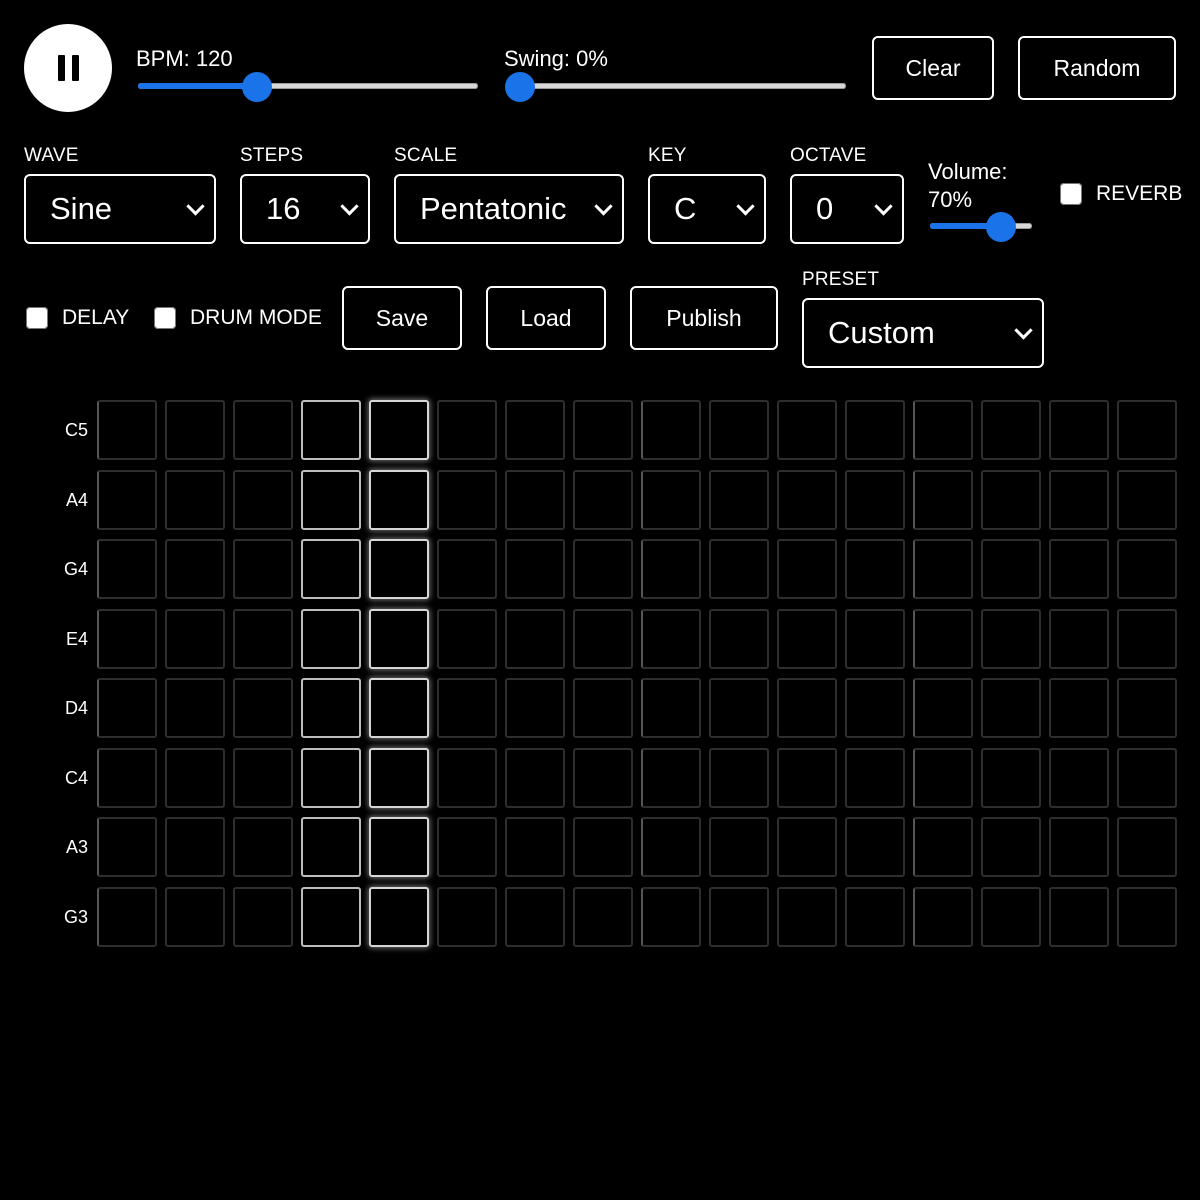  Describe the element at coordinates (933, 68) in the screenshot. I see `clear-button: Clear` at that location.